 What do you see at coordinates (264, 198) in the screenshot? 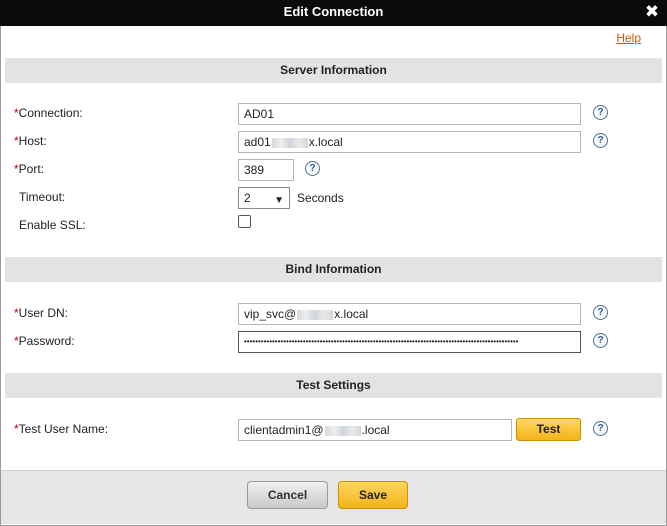
I see `timeout-select: 2 ▼` at bounding box center [264, 198].